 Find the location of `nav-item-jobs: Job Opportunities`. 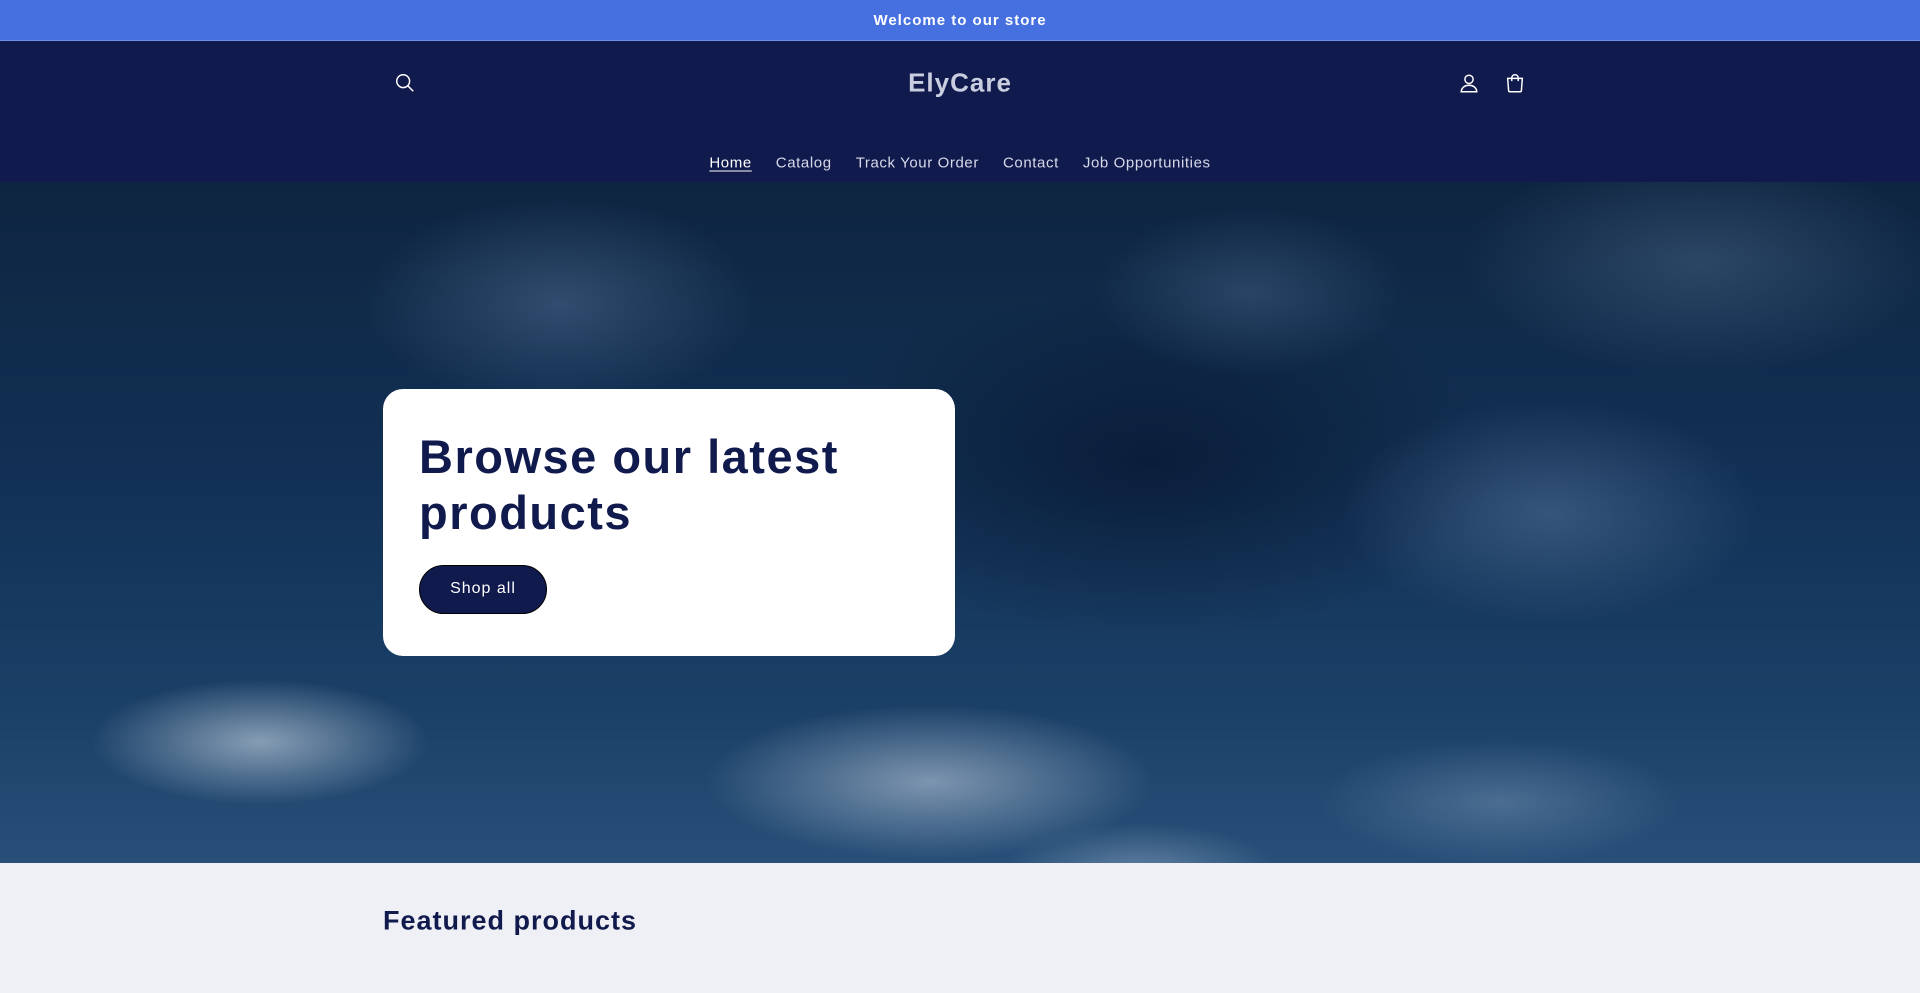

nav-item-jobs: Job Opportunities is located at coordinates (1147, 163).